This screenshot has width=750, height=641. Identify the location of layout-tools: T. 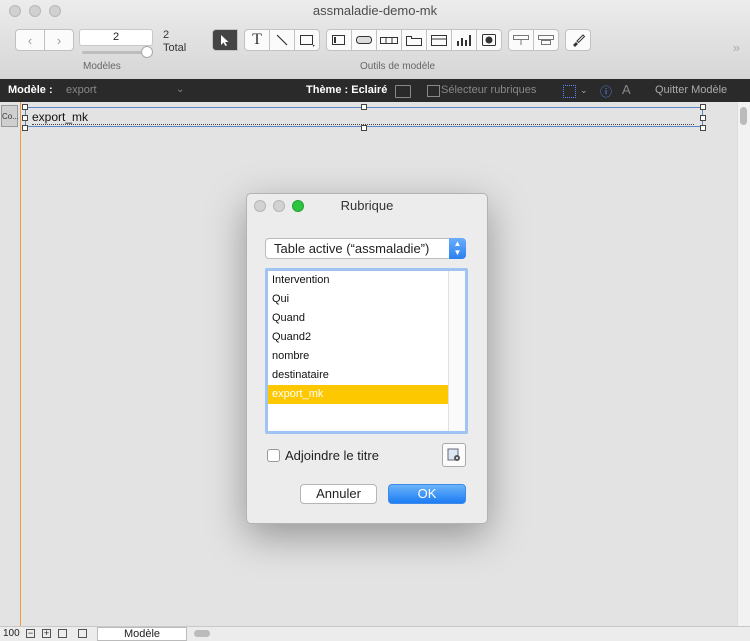
(401, 40).